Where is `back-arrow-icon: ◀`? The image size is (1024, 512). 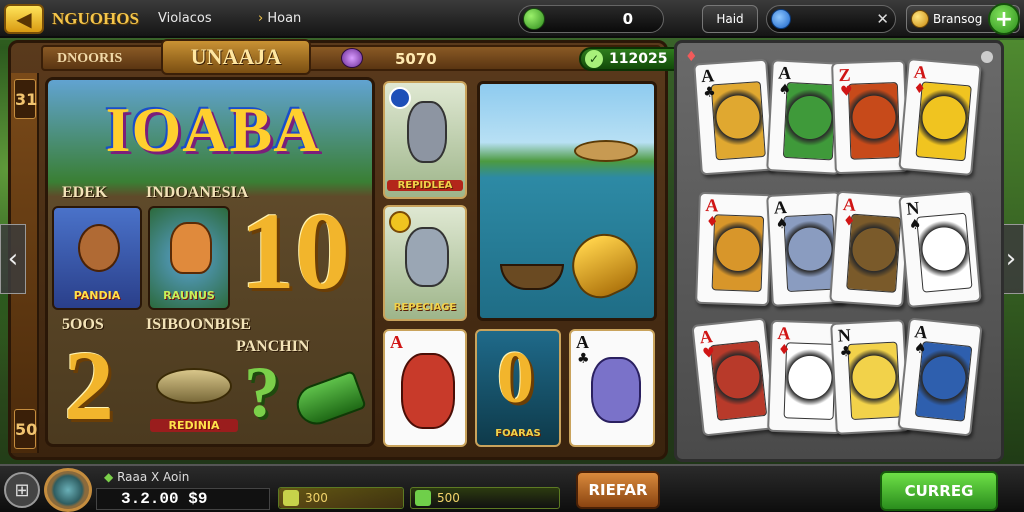
back-arrow-icon: ◀ is located at coordinates (24, 19).